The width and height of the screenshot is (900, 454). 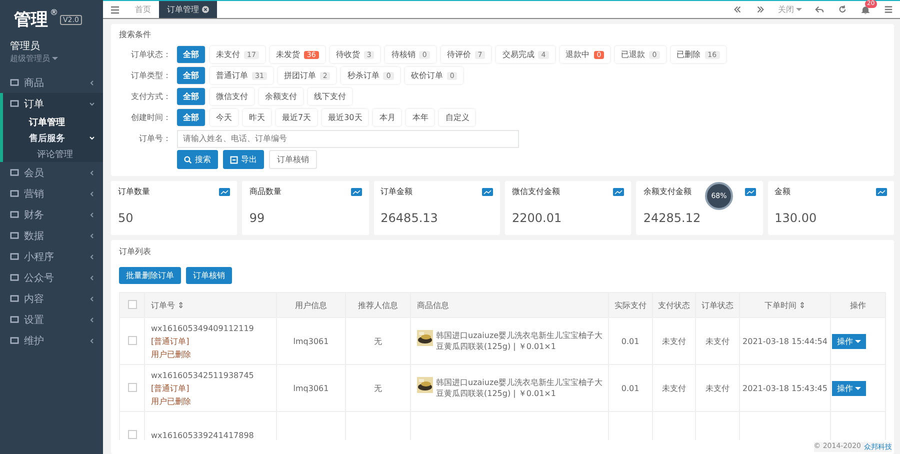 I want to click on bell-icon, so click(x=865, y=9).